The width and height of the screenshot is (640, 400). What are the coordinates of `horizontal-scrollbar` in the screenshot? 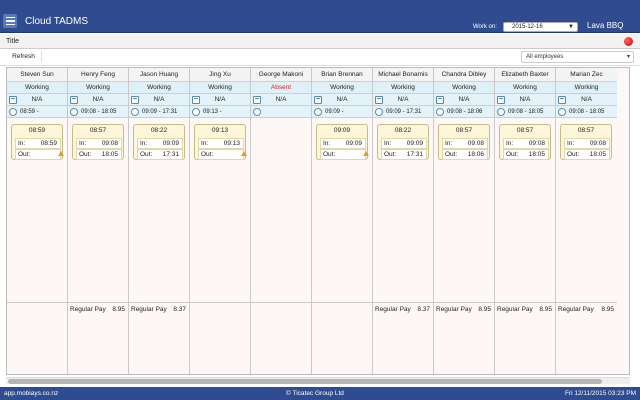 It's located at (318, 380).